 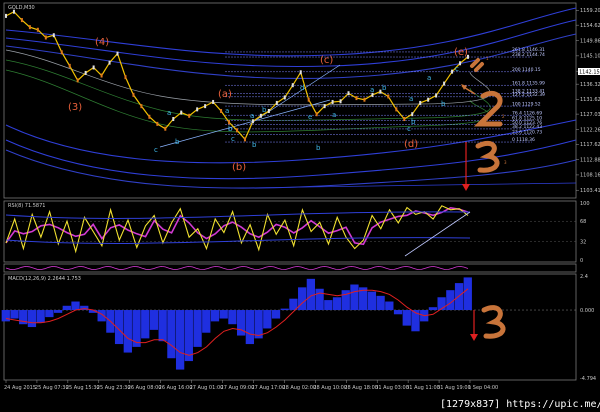 What do you see at coordinates (590, 130) in the screenshot?
I see `y-tick-label: 1122.26` at bounding box center [590, 130].